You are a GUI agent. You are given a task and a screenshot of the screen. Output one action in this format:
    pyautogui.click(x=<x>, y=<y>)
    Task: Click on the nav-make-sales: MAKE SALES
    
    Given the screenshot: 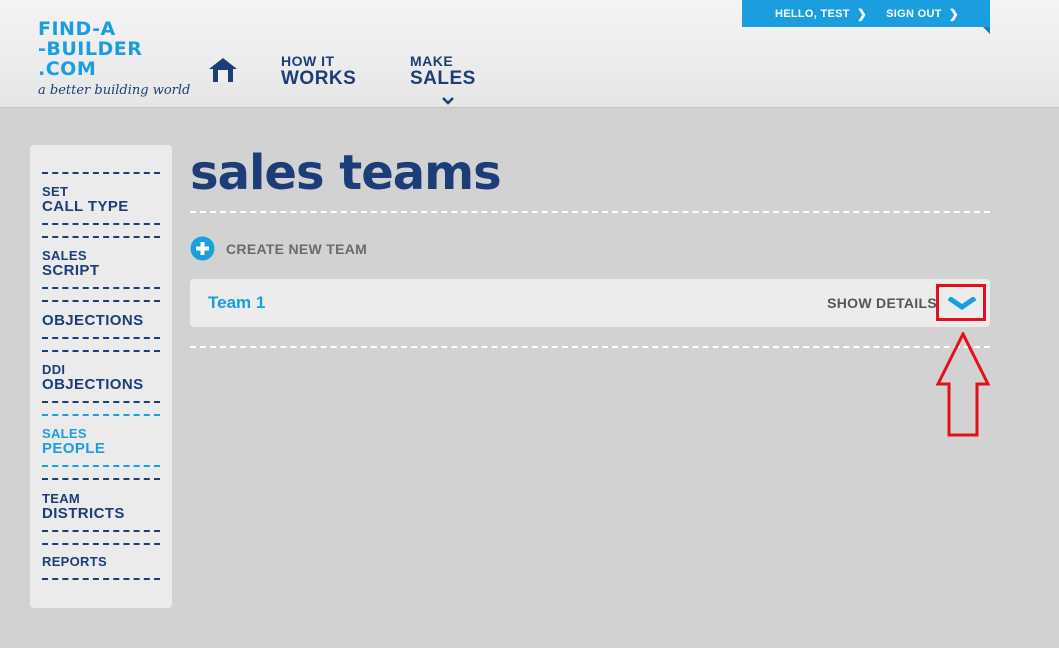 What is the action you would take?
    pyautogui.click(x=443, y=79)
    